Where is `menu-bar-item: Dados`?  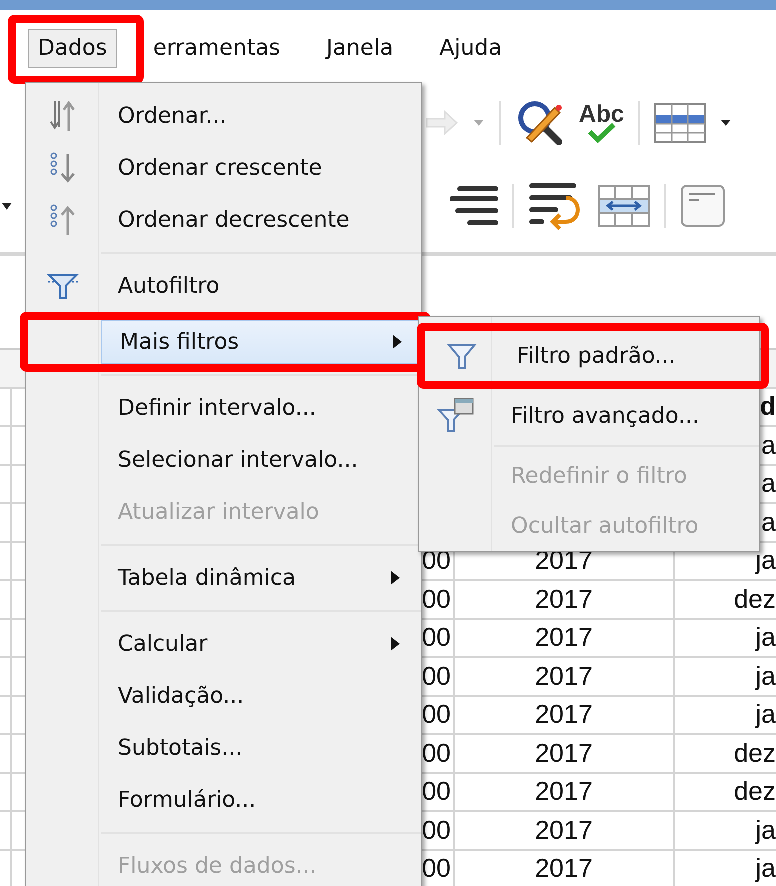
menu-bar-item: Dados is located at coordinates (73, 48).